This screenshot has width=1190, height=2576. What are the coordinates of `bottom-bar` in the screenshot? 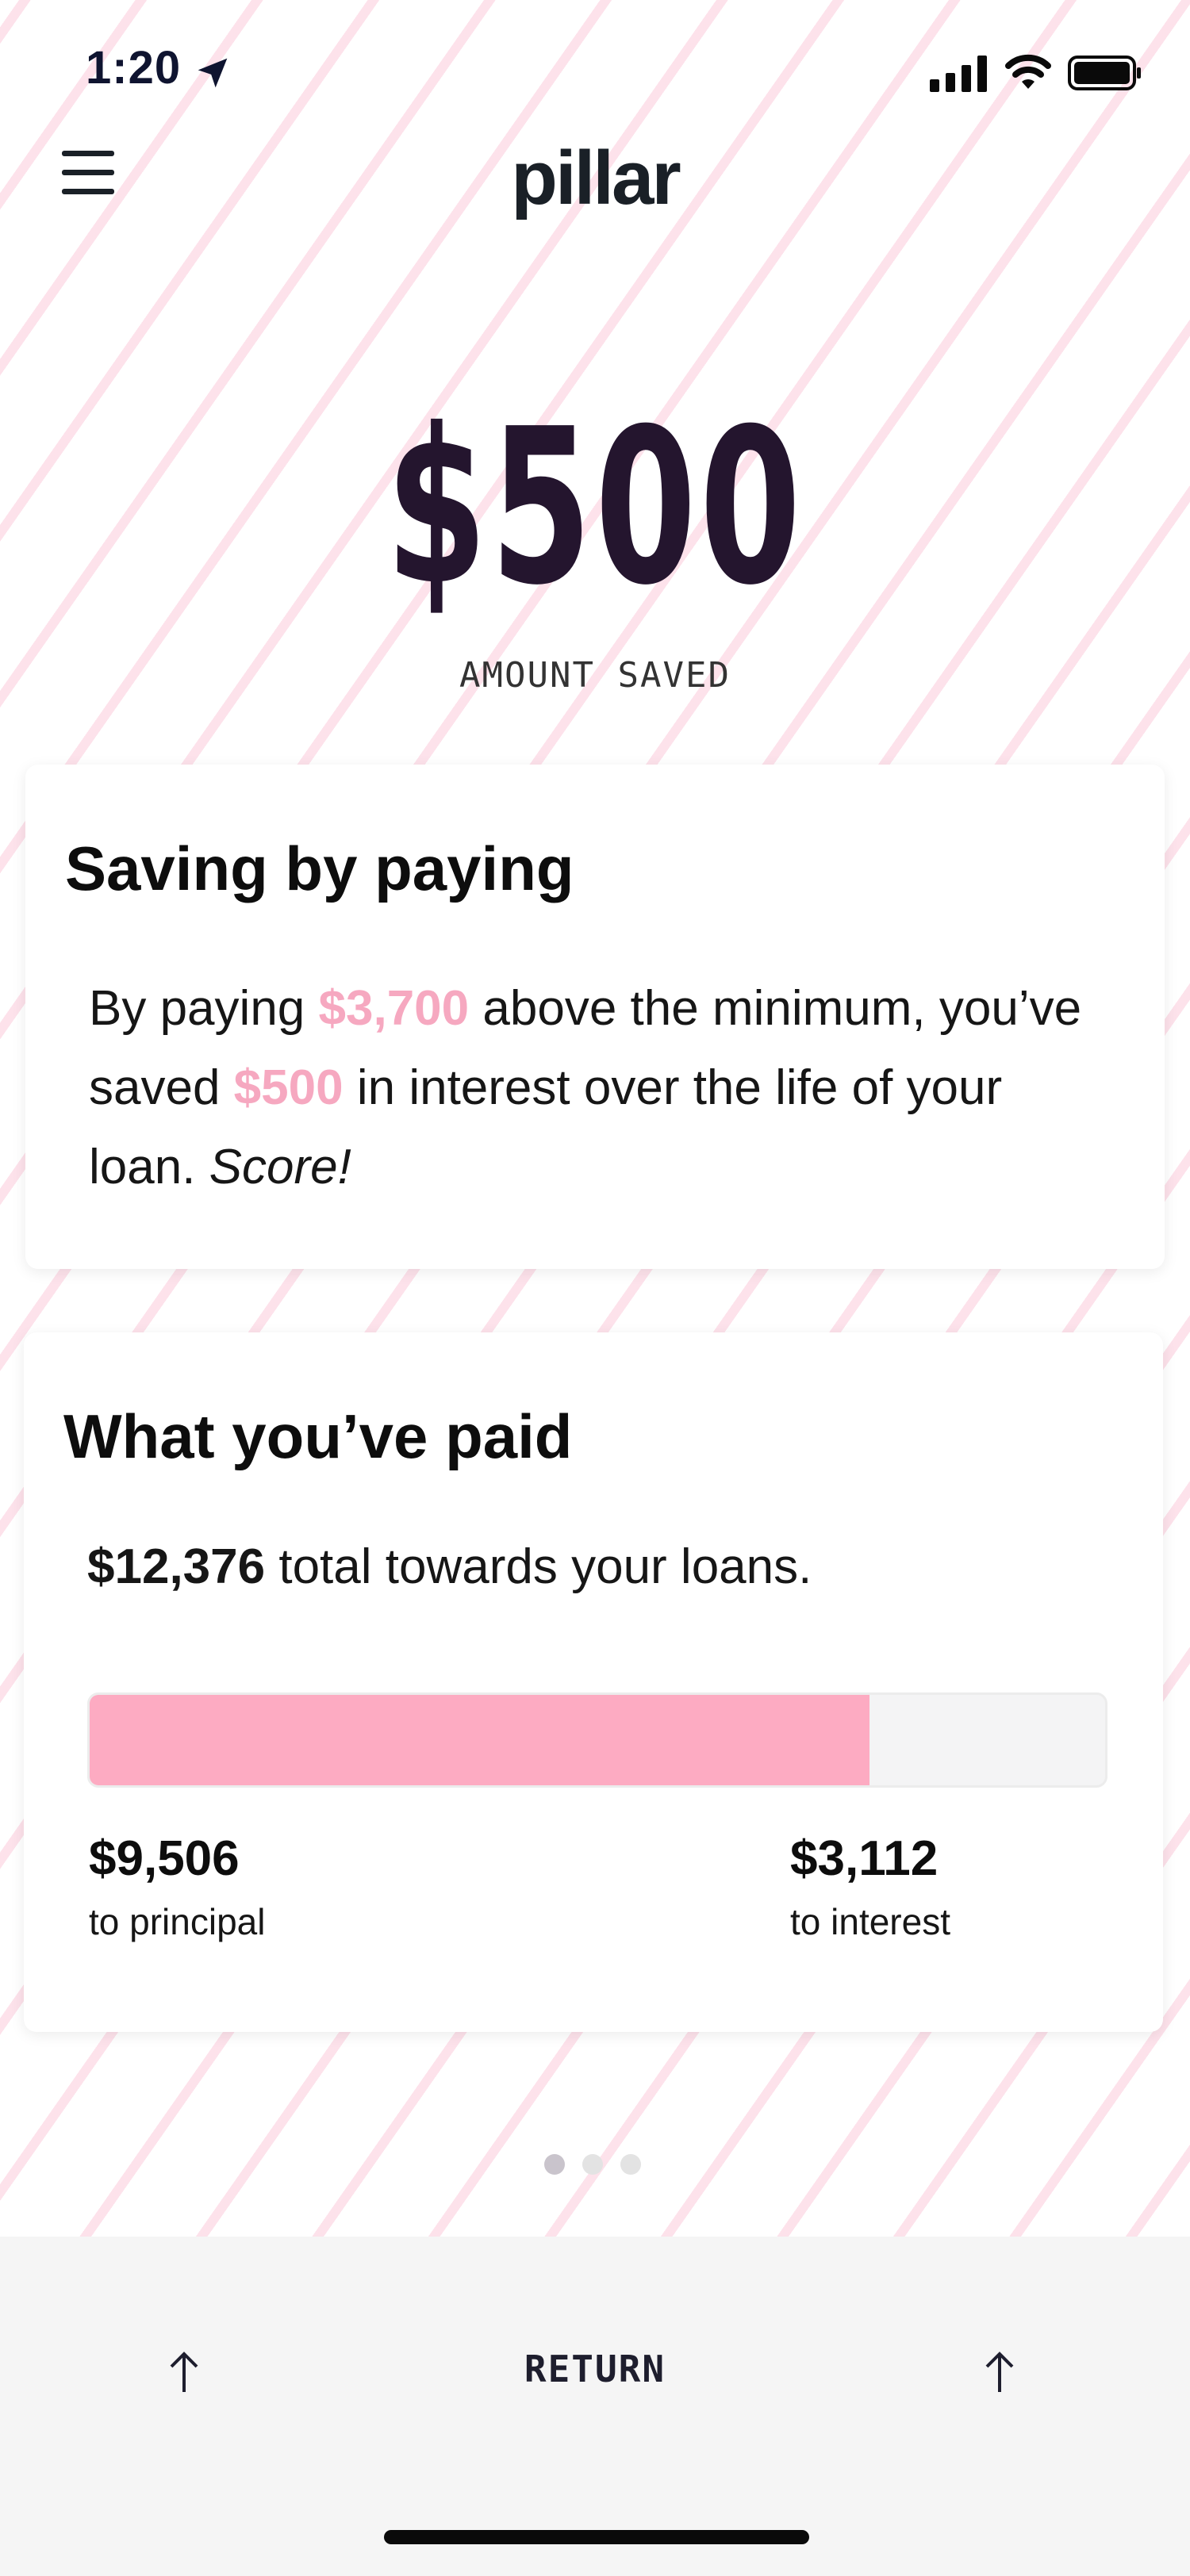 It's located at (595, 2407).